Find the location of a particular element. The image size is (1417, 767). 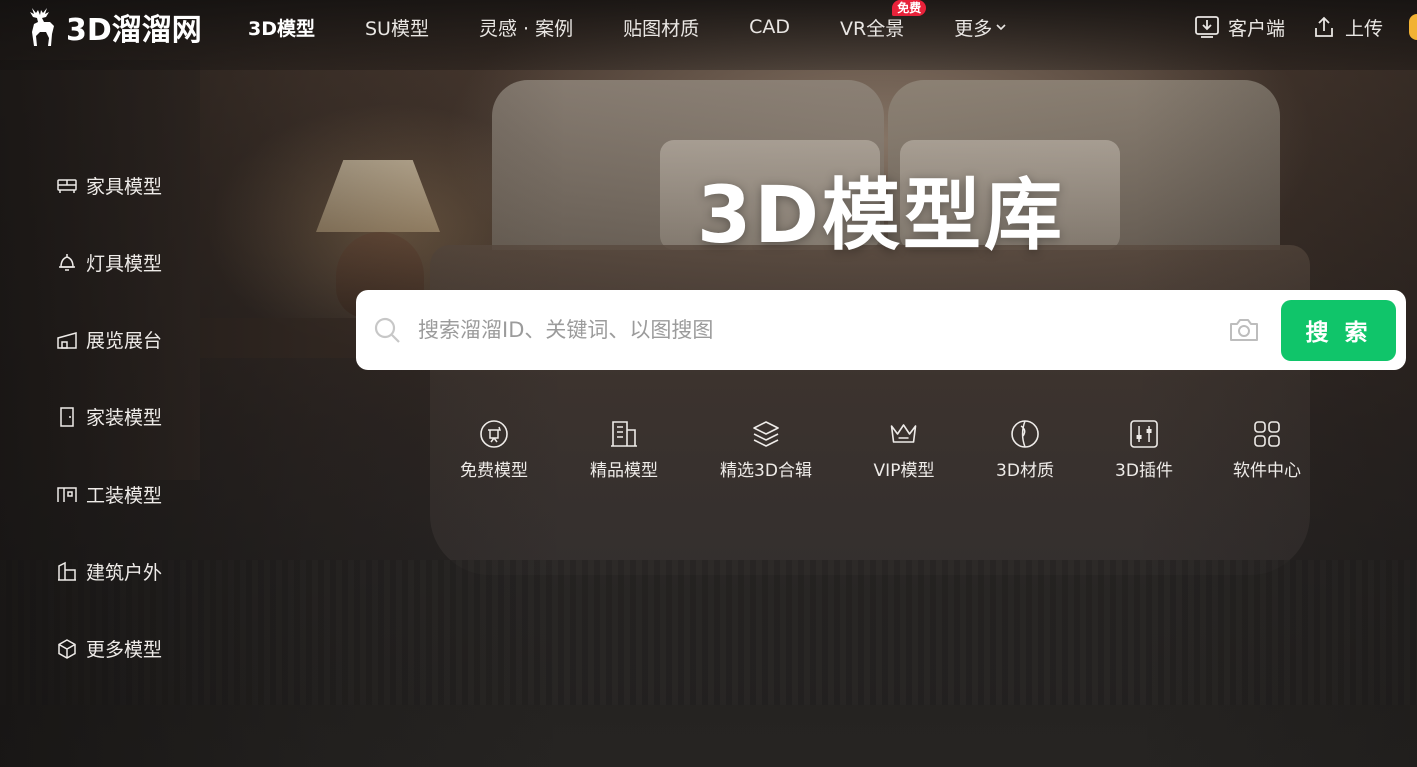

quick-link-premium-models: 精品模型 is located at coordinates (624, 449).